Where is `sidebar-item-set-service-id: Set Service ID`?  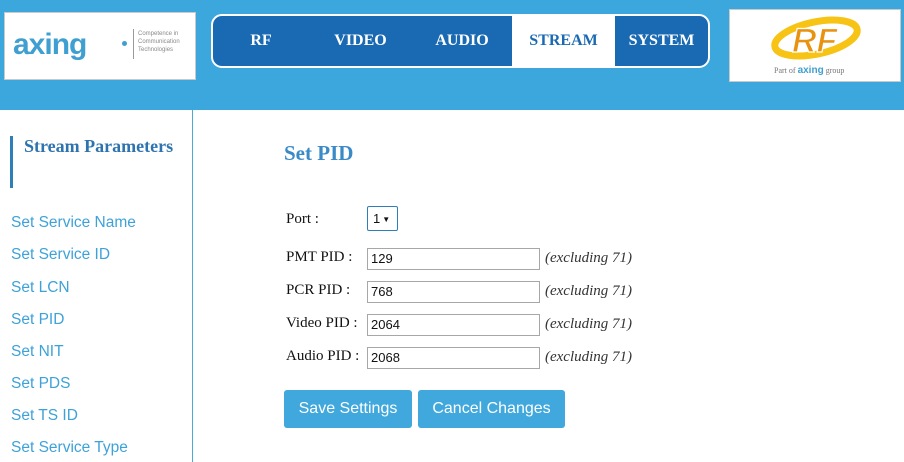
sidebar-item-set-service-id: Set Service ID is located at coordinates (60, 255).